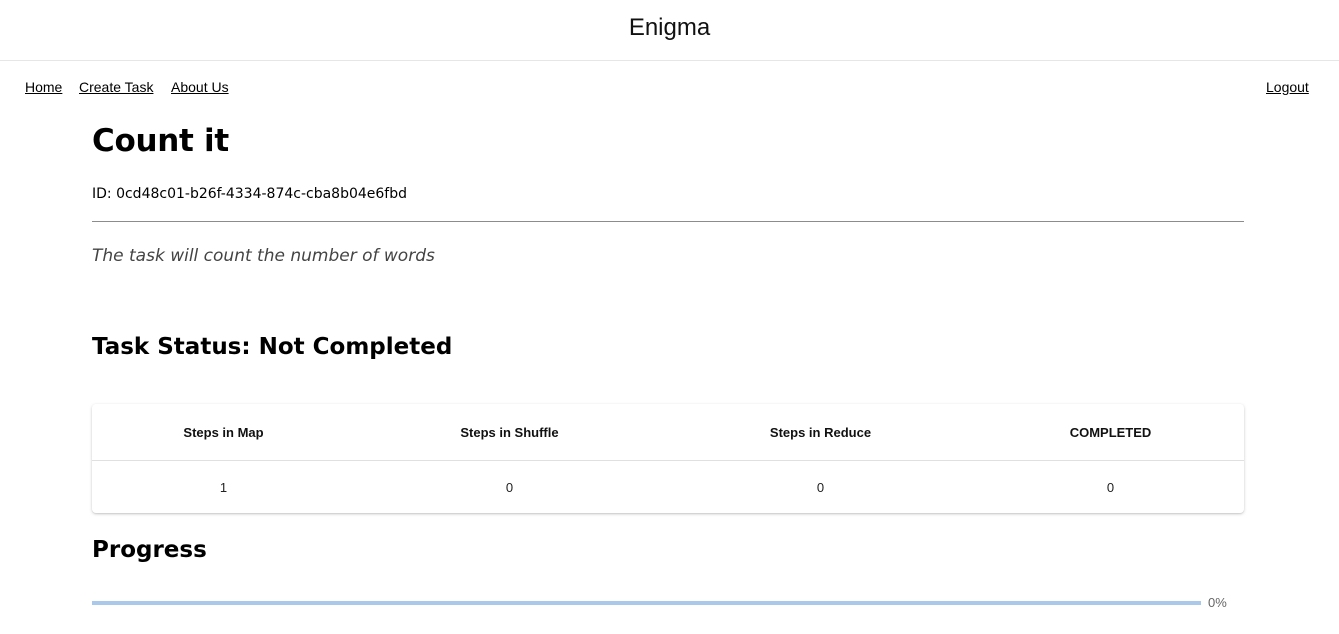  I want to click on progress-heading: Progress, so click(149, 550).